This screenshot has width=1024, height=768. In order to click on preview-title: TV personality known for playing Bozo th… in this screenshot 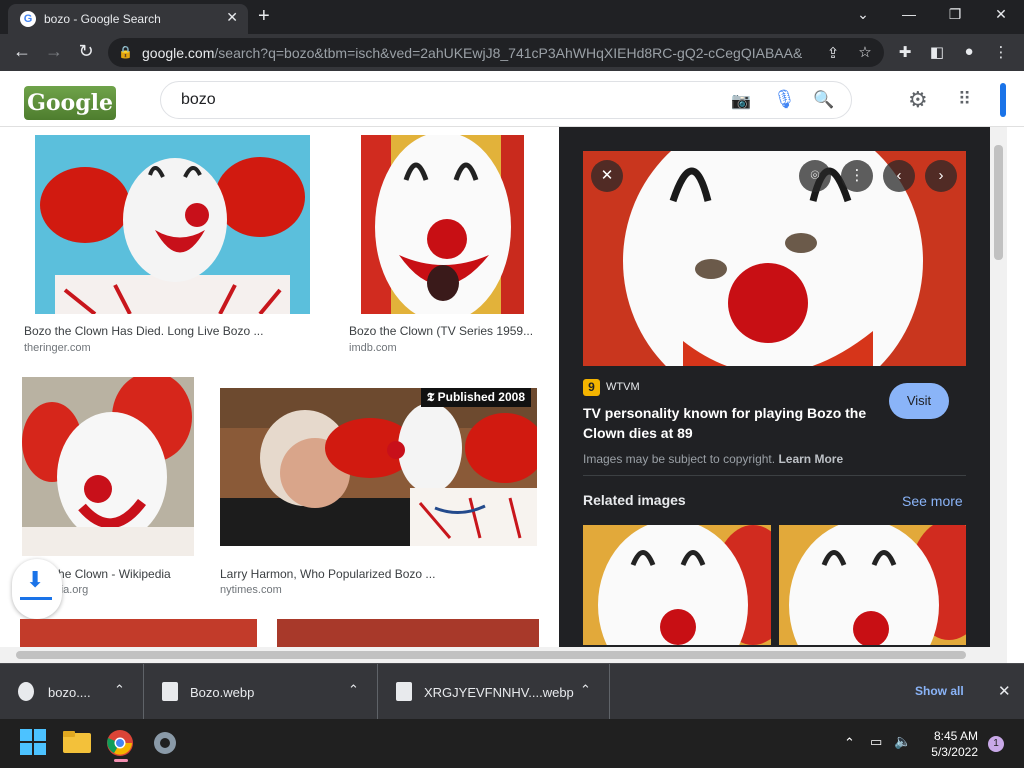, I will do `click(733, 423)`.